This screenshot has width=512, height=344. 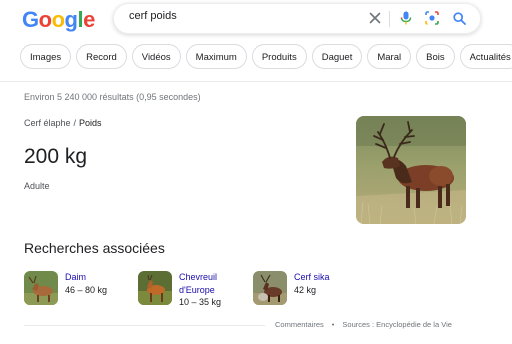 I want to click on related-searches-title: Recherches associées, so click(x=94, y=248).